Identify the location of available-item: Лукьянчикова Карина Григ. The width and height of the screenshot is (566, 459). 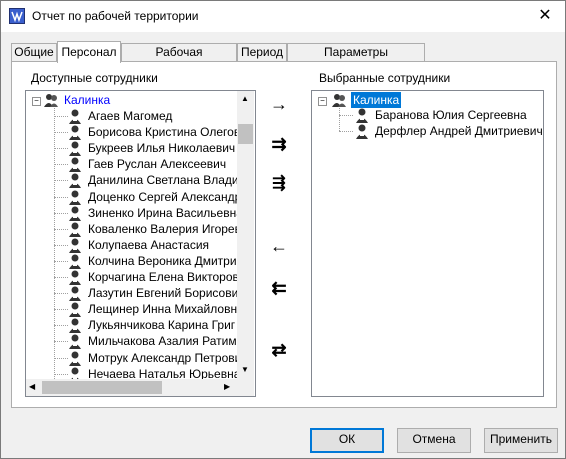
(161, 325).